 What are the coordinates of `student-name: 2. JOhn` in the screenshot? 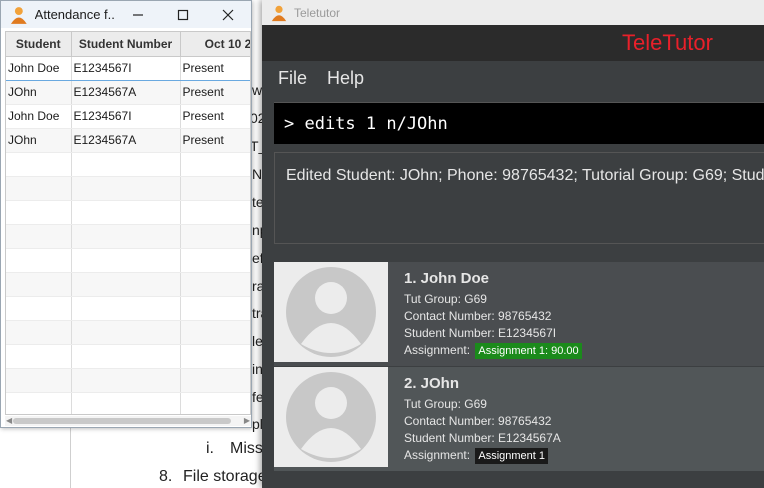 It's located at (432, 383).